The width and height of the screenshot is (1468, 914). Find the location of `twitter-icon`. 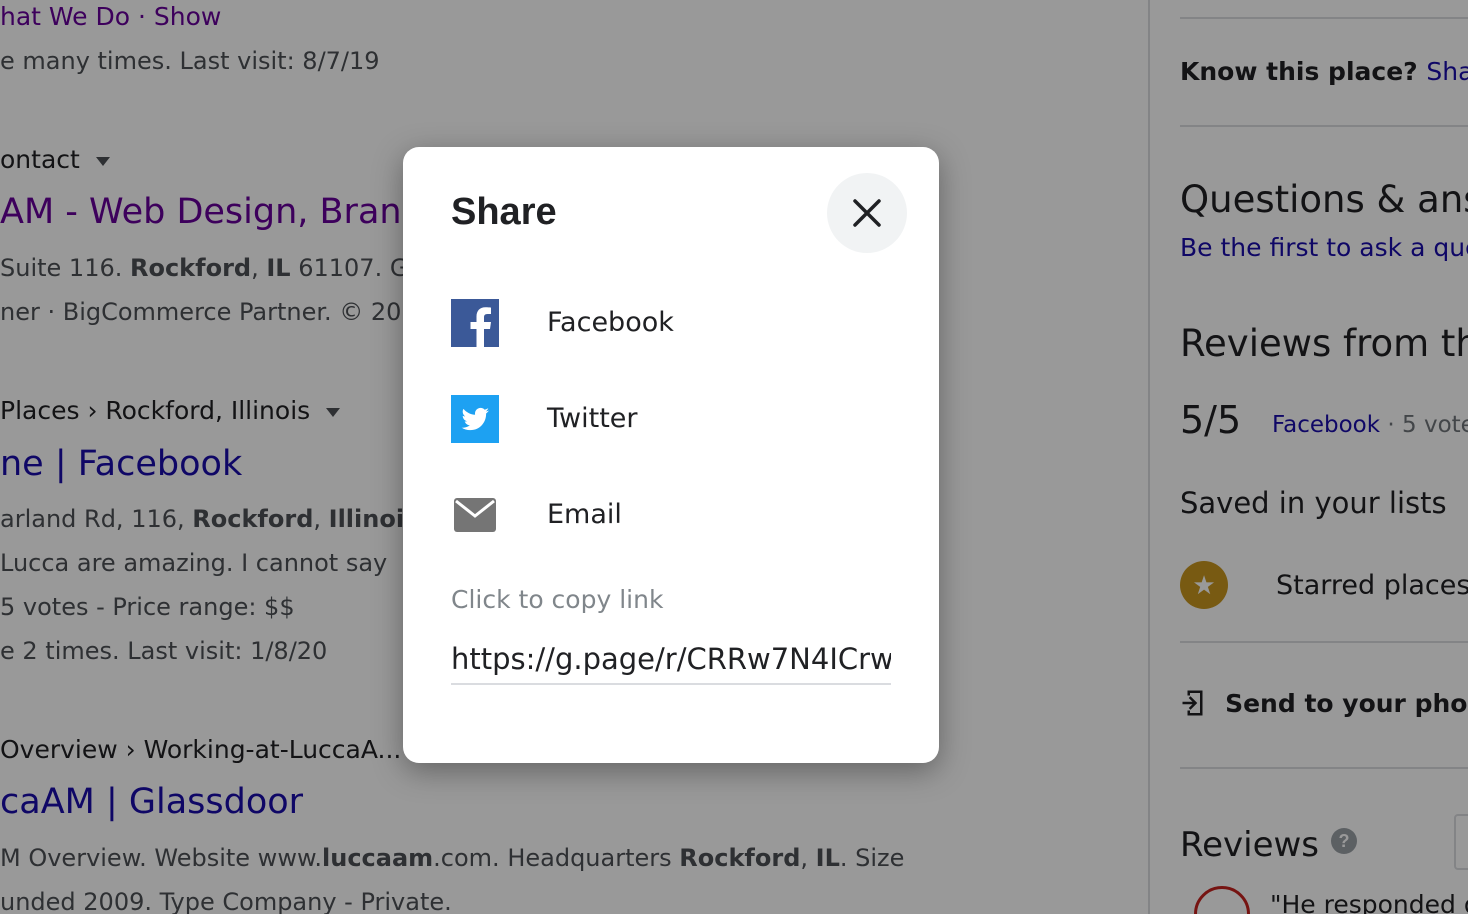

twitter-icon is located at coordinates (475, 419).